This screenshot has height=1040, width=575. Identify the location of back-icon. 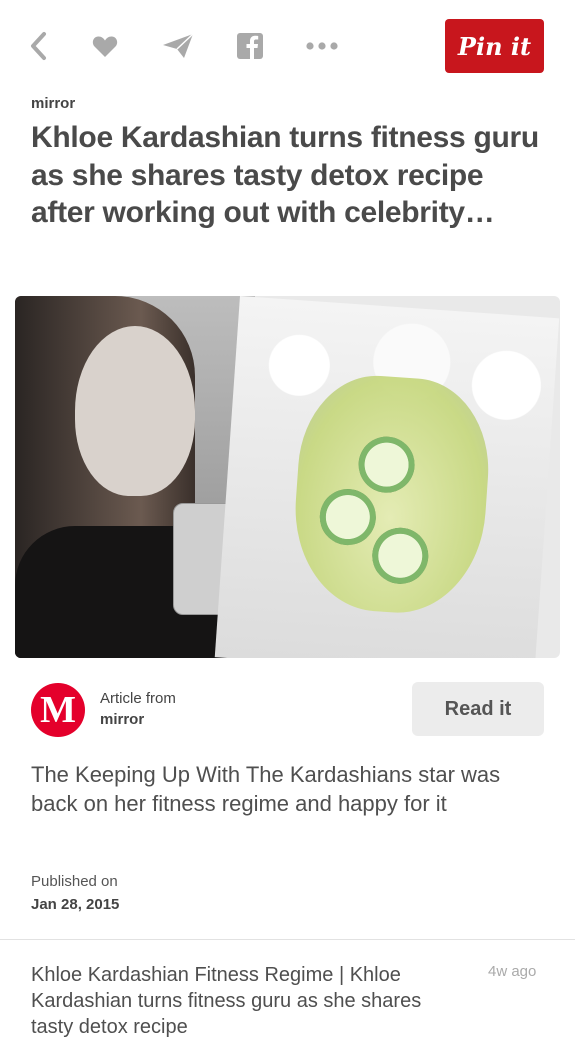
(39, 46).